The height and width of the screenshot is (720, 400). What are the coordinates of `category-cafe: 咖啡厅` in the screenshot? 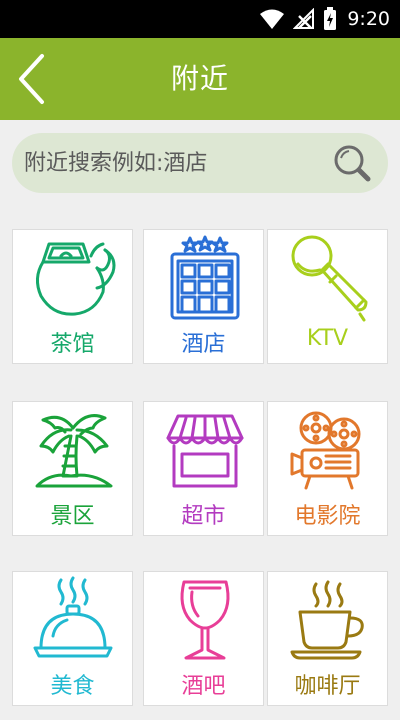 It's located at (327, 638).